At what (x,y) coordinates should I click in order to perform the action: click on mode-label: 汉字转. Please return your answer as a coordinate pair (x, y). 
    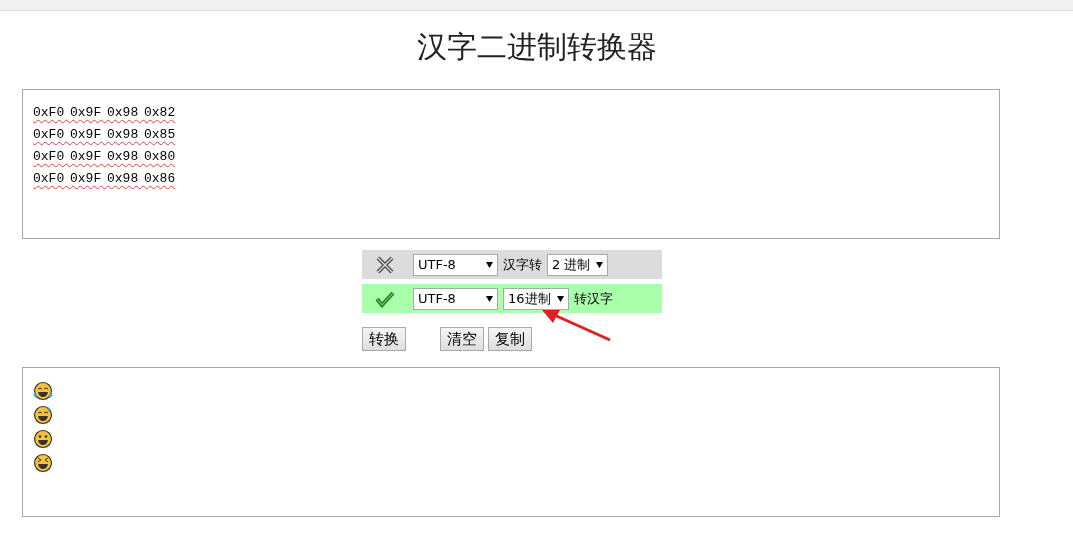
    Looking at the image, I should click on (522, 264).